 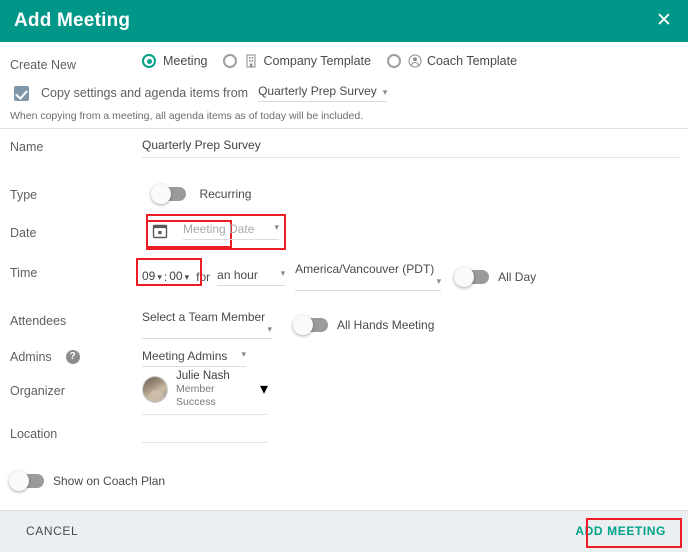 I want to click on attendees-field-row: Select a Team Member ▾ All Hands Meeting, so click(x=288, y=324).